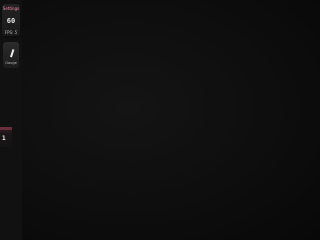 Image resolution: width=320 pixels, height=240 pixels. I want to click on gauge-label: Gauge, so click(11, 63).